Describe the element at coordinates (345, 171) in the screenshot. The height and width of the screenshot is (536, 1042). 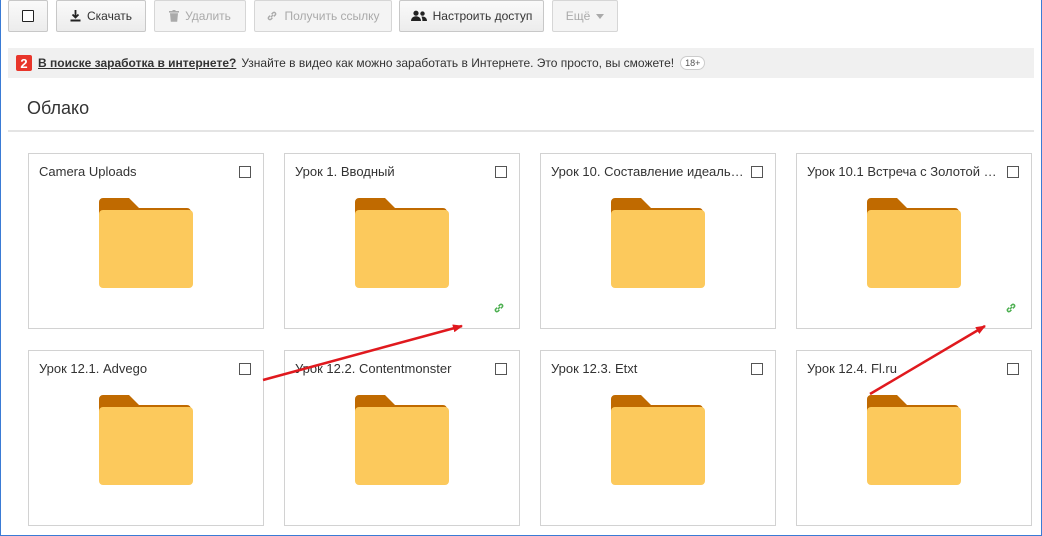
I see `folder-name: Урок 1. Вводный` at that location.